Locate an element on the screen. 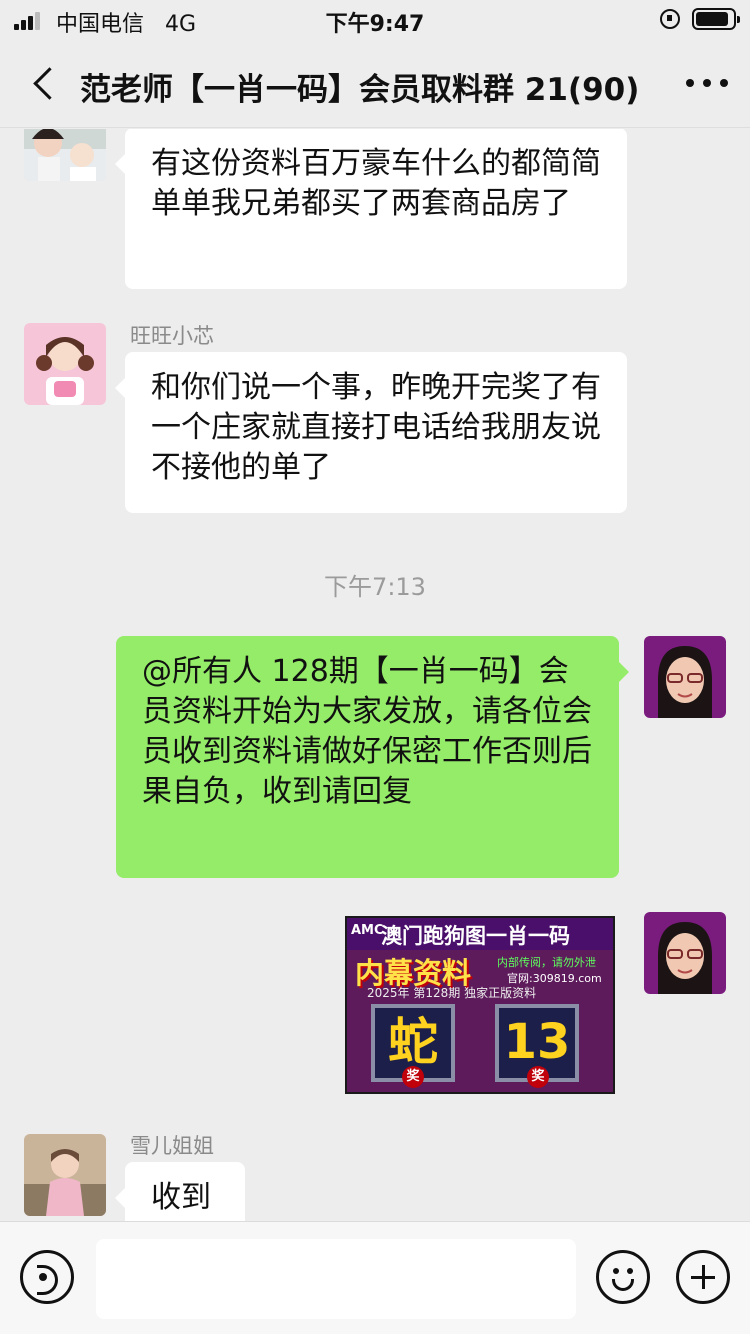 The height and width of the screenshot is (1334, 750). chat-title: 范老师【一肖一码】会员取料群 21(90) is located at coordinates (360, 90).